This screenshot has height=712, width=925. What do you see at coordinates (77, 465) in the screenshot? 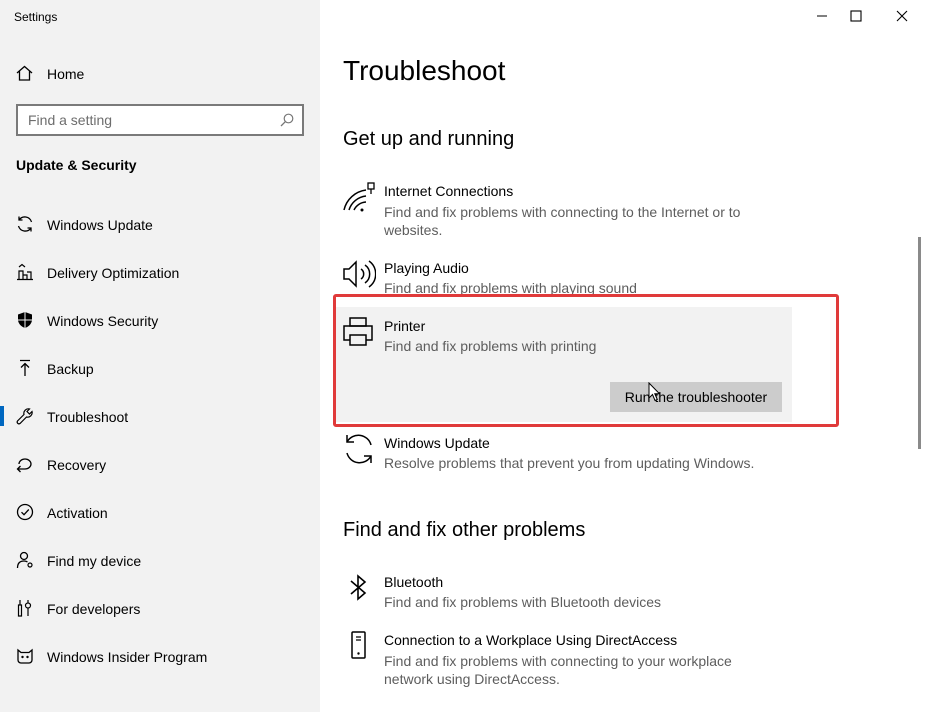
I see `sidebar-item-label: Recovery` at bounding box center [77, 465].